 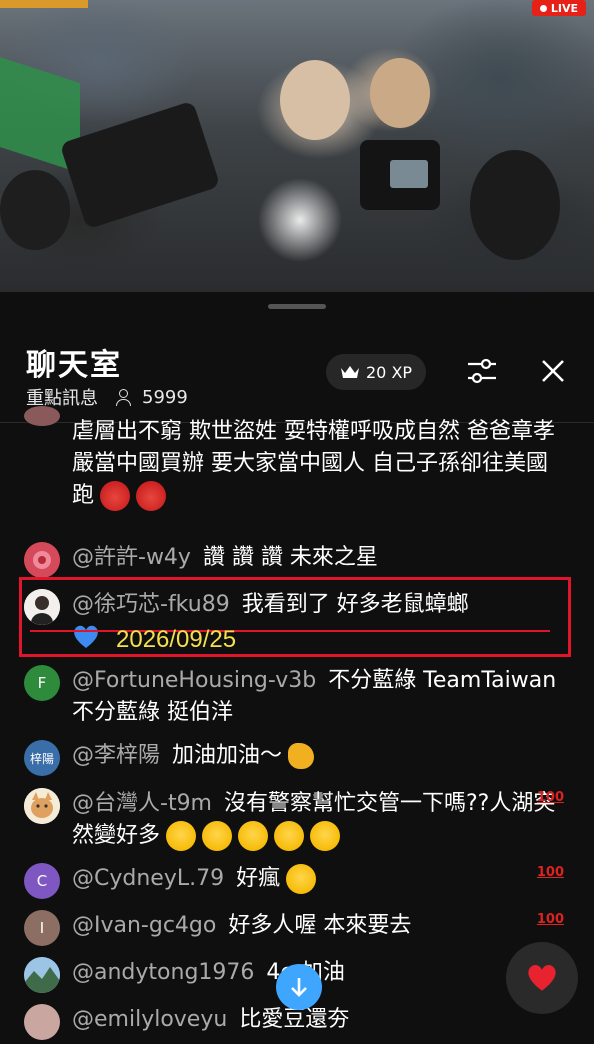 I want to click on tune-sliders-icon, so click(x=482, y=372).